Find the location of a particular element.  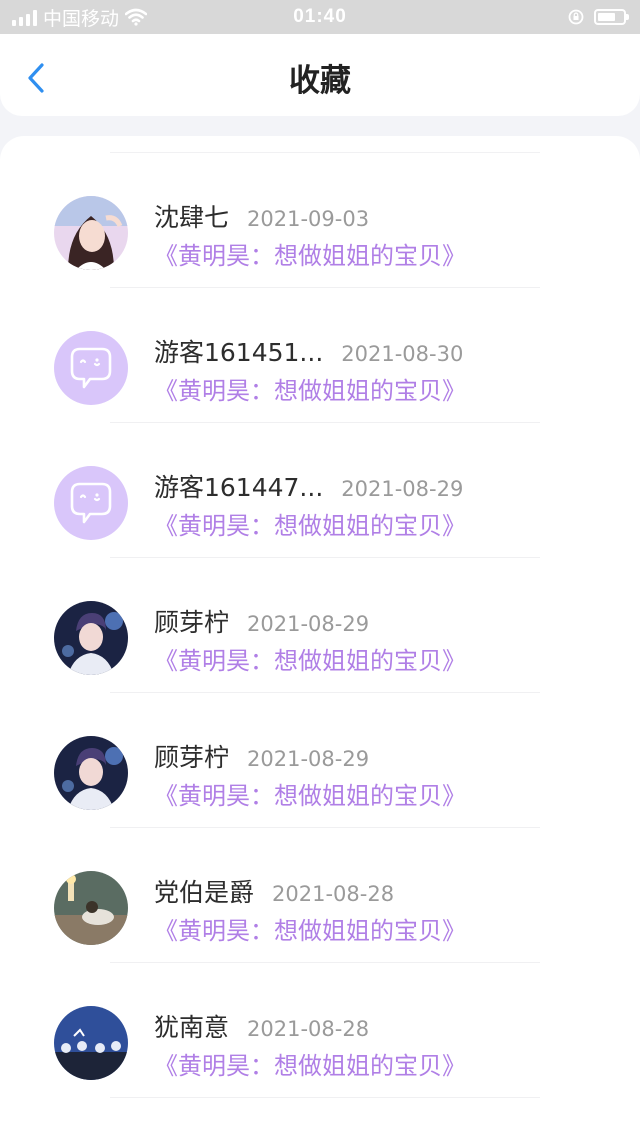

user-name: 犹南意 2021-08-28 is located at coordinates (261, 1026).